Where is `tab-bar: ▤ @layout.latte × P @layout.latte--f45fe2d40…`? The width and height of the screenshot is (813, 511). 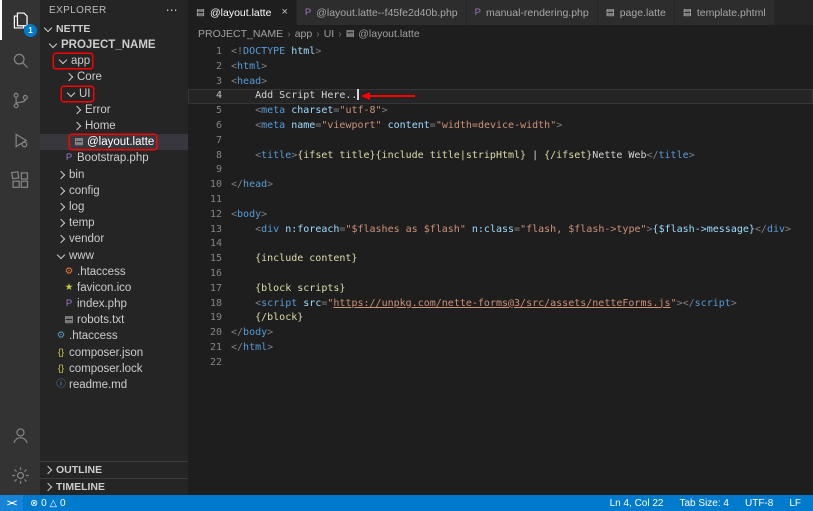
tab-bar: ▤ @layout.latte × P @layout.latte--f45fe2d40… is located at coordinates (500, 12).